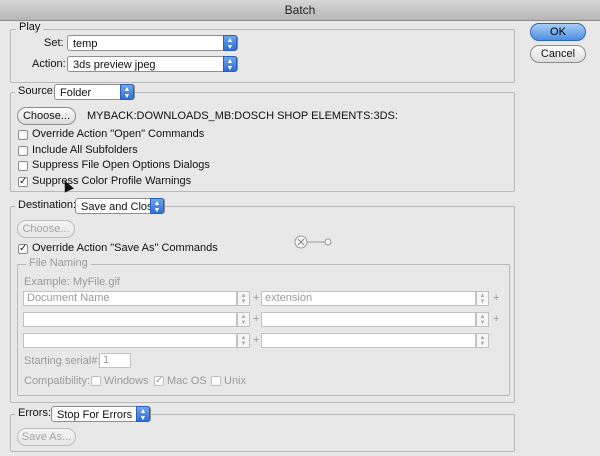 The width and height of the screenshot is (600, 456). Describe the element at coordinates (72, 282) in the screenshot. I see `file-naming-example: Example: MyFile.gif` at that location.